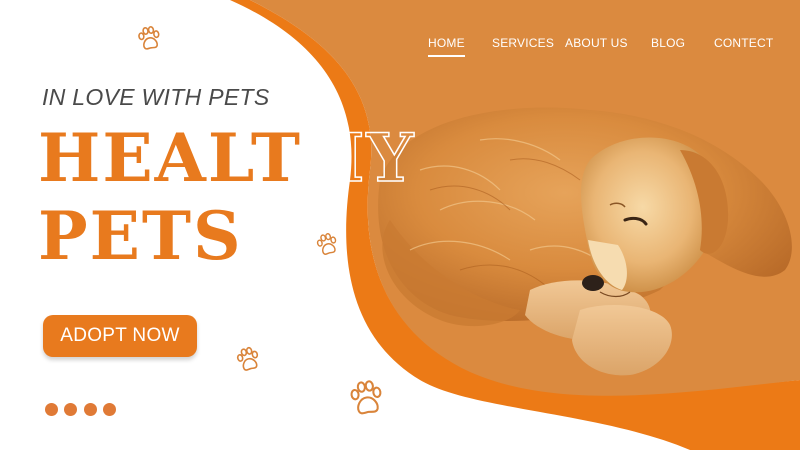  What do you see at coordinates (596, 43) in the screenshot?
I see `nav-item-about-us: ABOUT US` at bounding box center [596, 43].